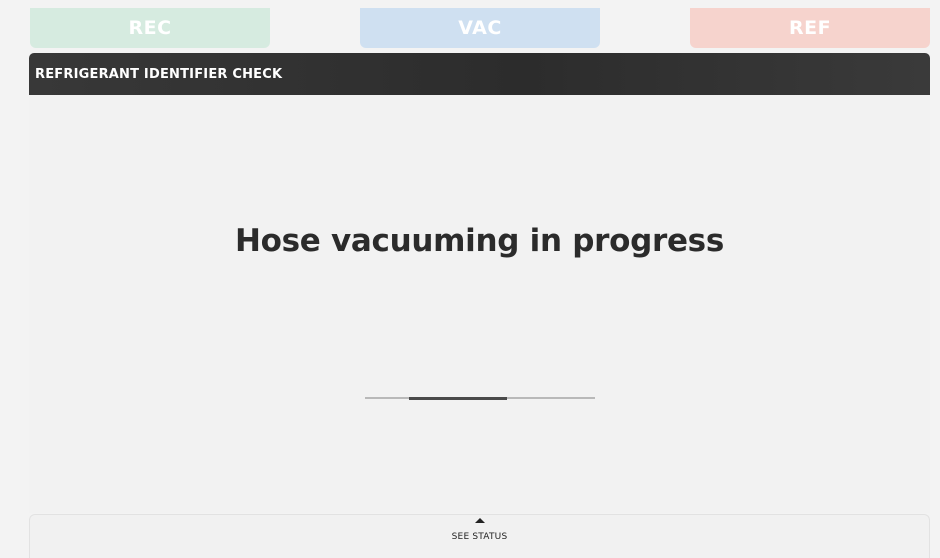 This screenshot has height=558, width=940. I want to click on tab-vac-label: VAC, so click(480, 28).